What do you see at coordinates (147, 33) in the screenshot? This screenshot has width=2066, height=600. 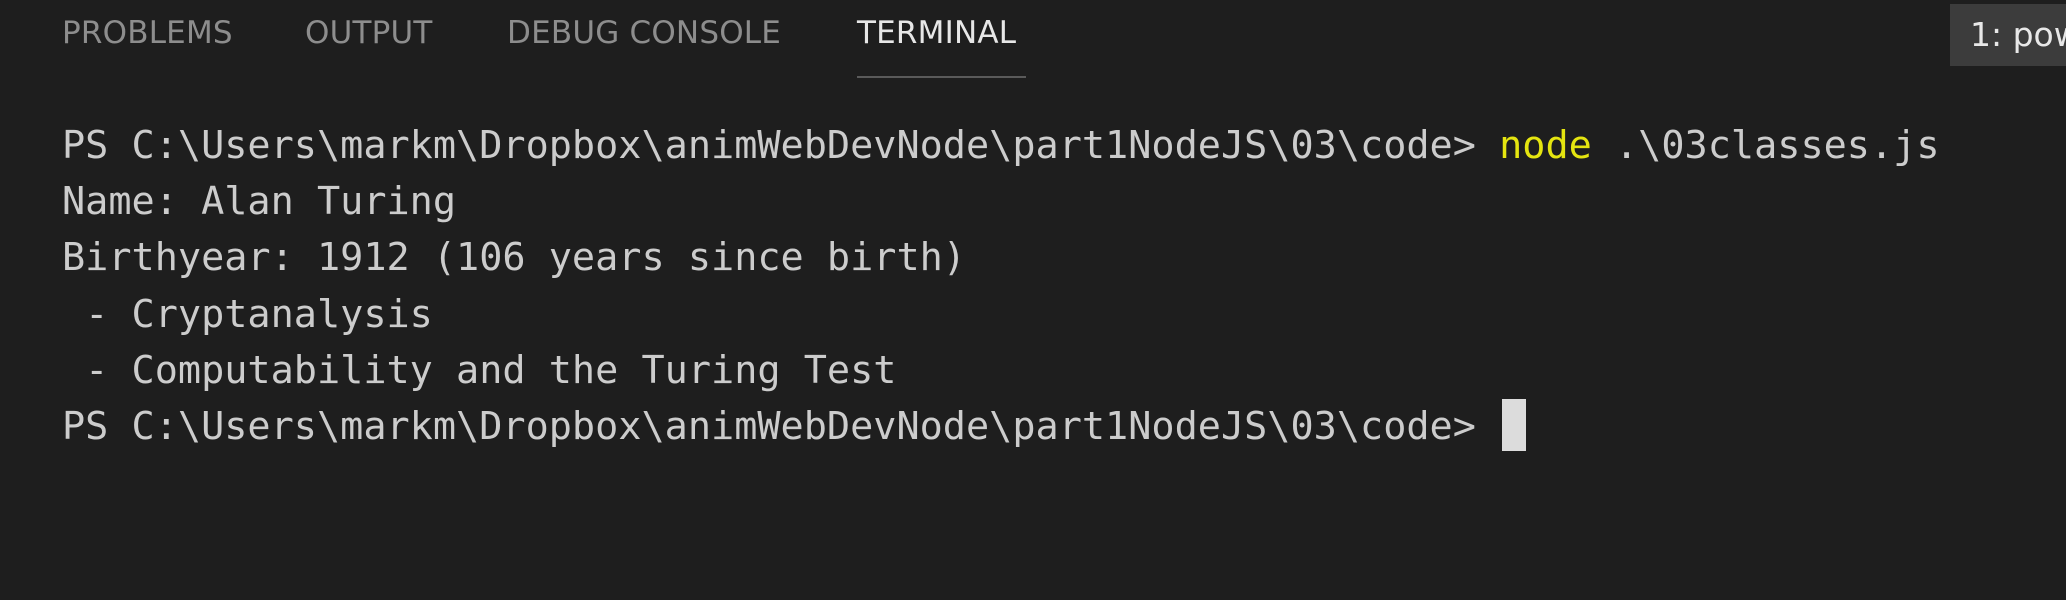 I see `tab-problems: PROBLEMS` at bounding box center [147, 33].